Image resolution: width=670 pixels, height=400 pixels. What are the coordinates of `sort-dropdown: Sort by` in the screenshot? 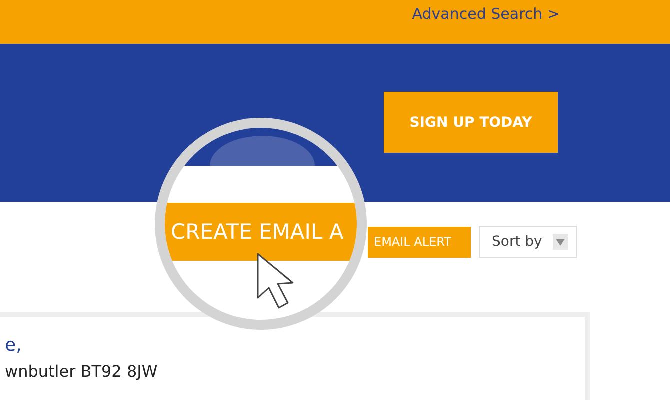 It's located at (528, 242).